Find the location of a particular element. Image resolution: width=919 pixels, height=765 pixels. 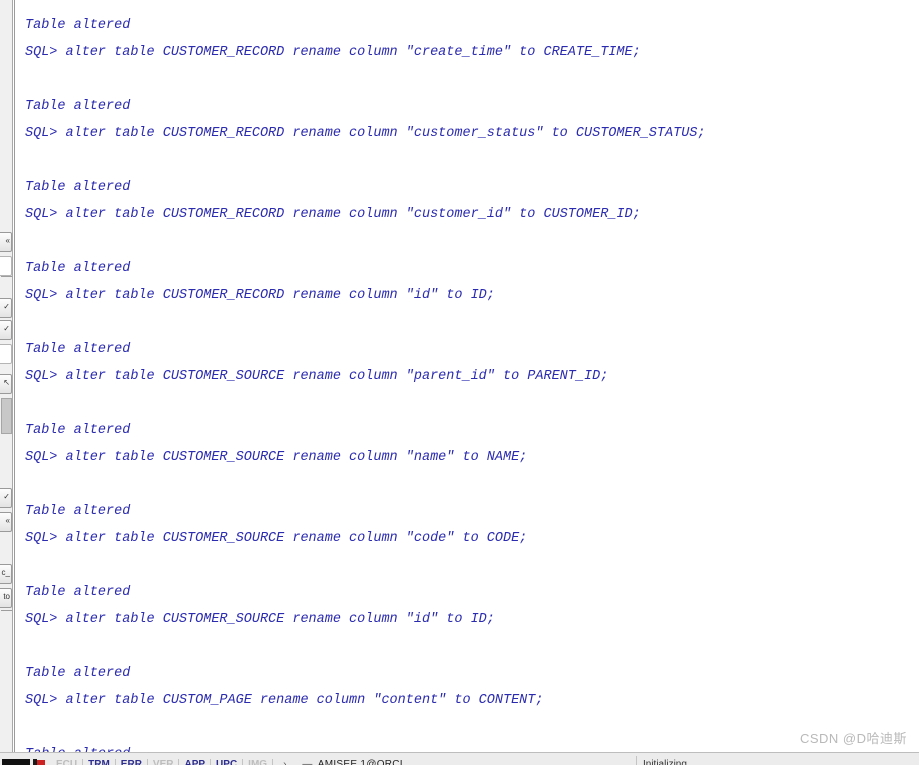

toolbar-button-tool-label-to: to is located at coordinates (6, 598).